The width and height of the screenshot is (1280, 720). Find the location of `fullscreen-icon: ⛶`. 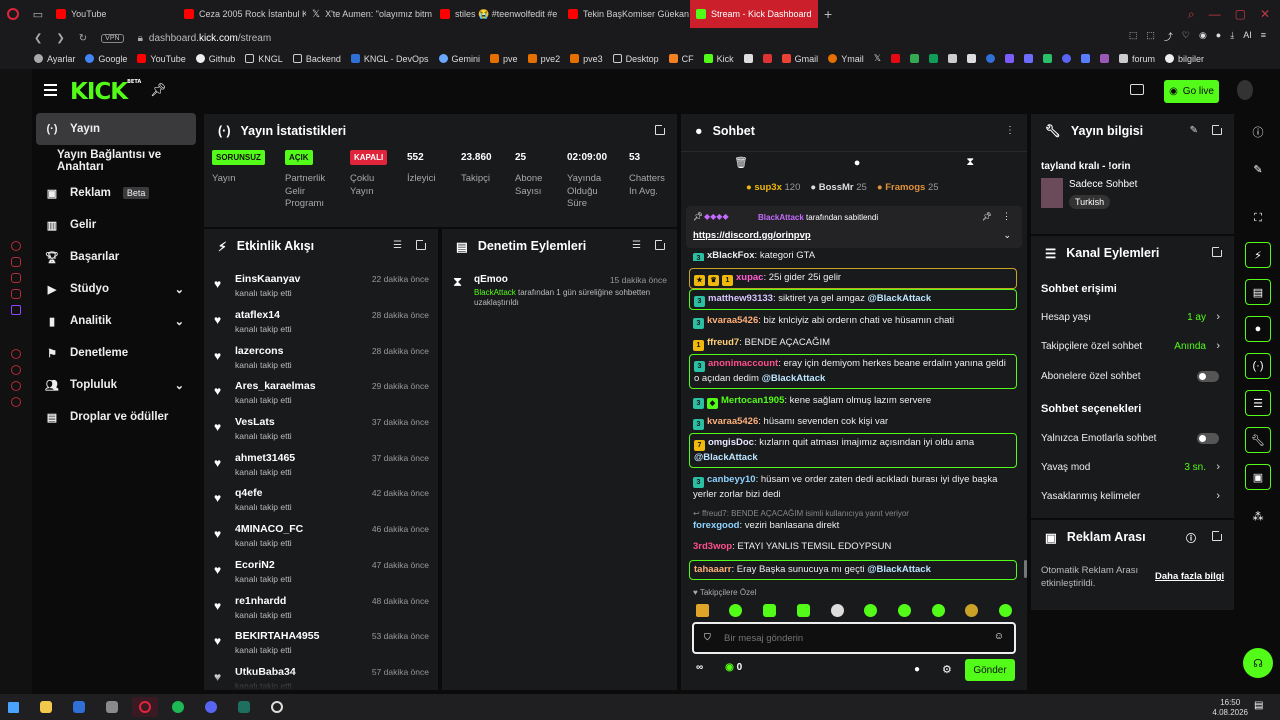

fullscreen-icon: ⛶ is located at coordinates (1258, 218).